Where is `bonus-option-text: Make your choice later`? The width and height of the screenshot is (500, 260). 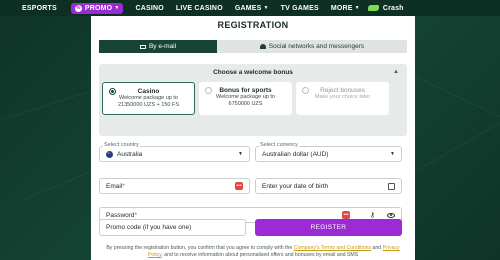
bonus-option-text: Make your choice later is located at coordinates (342, 97).